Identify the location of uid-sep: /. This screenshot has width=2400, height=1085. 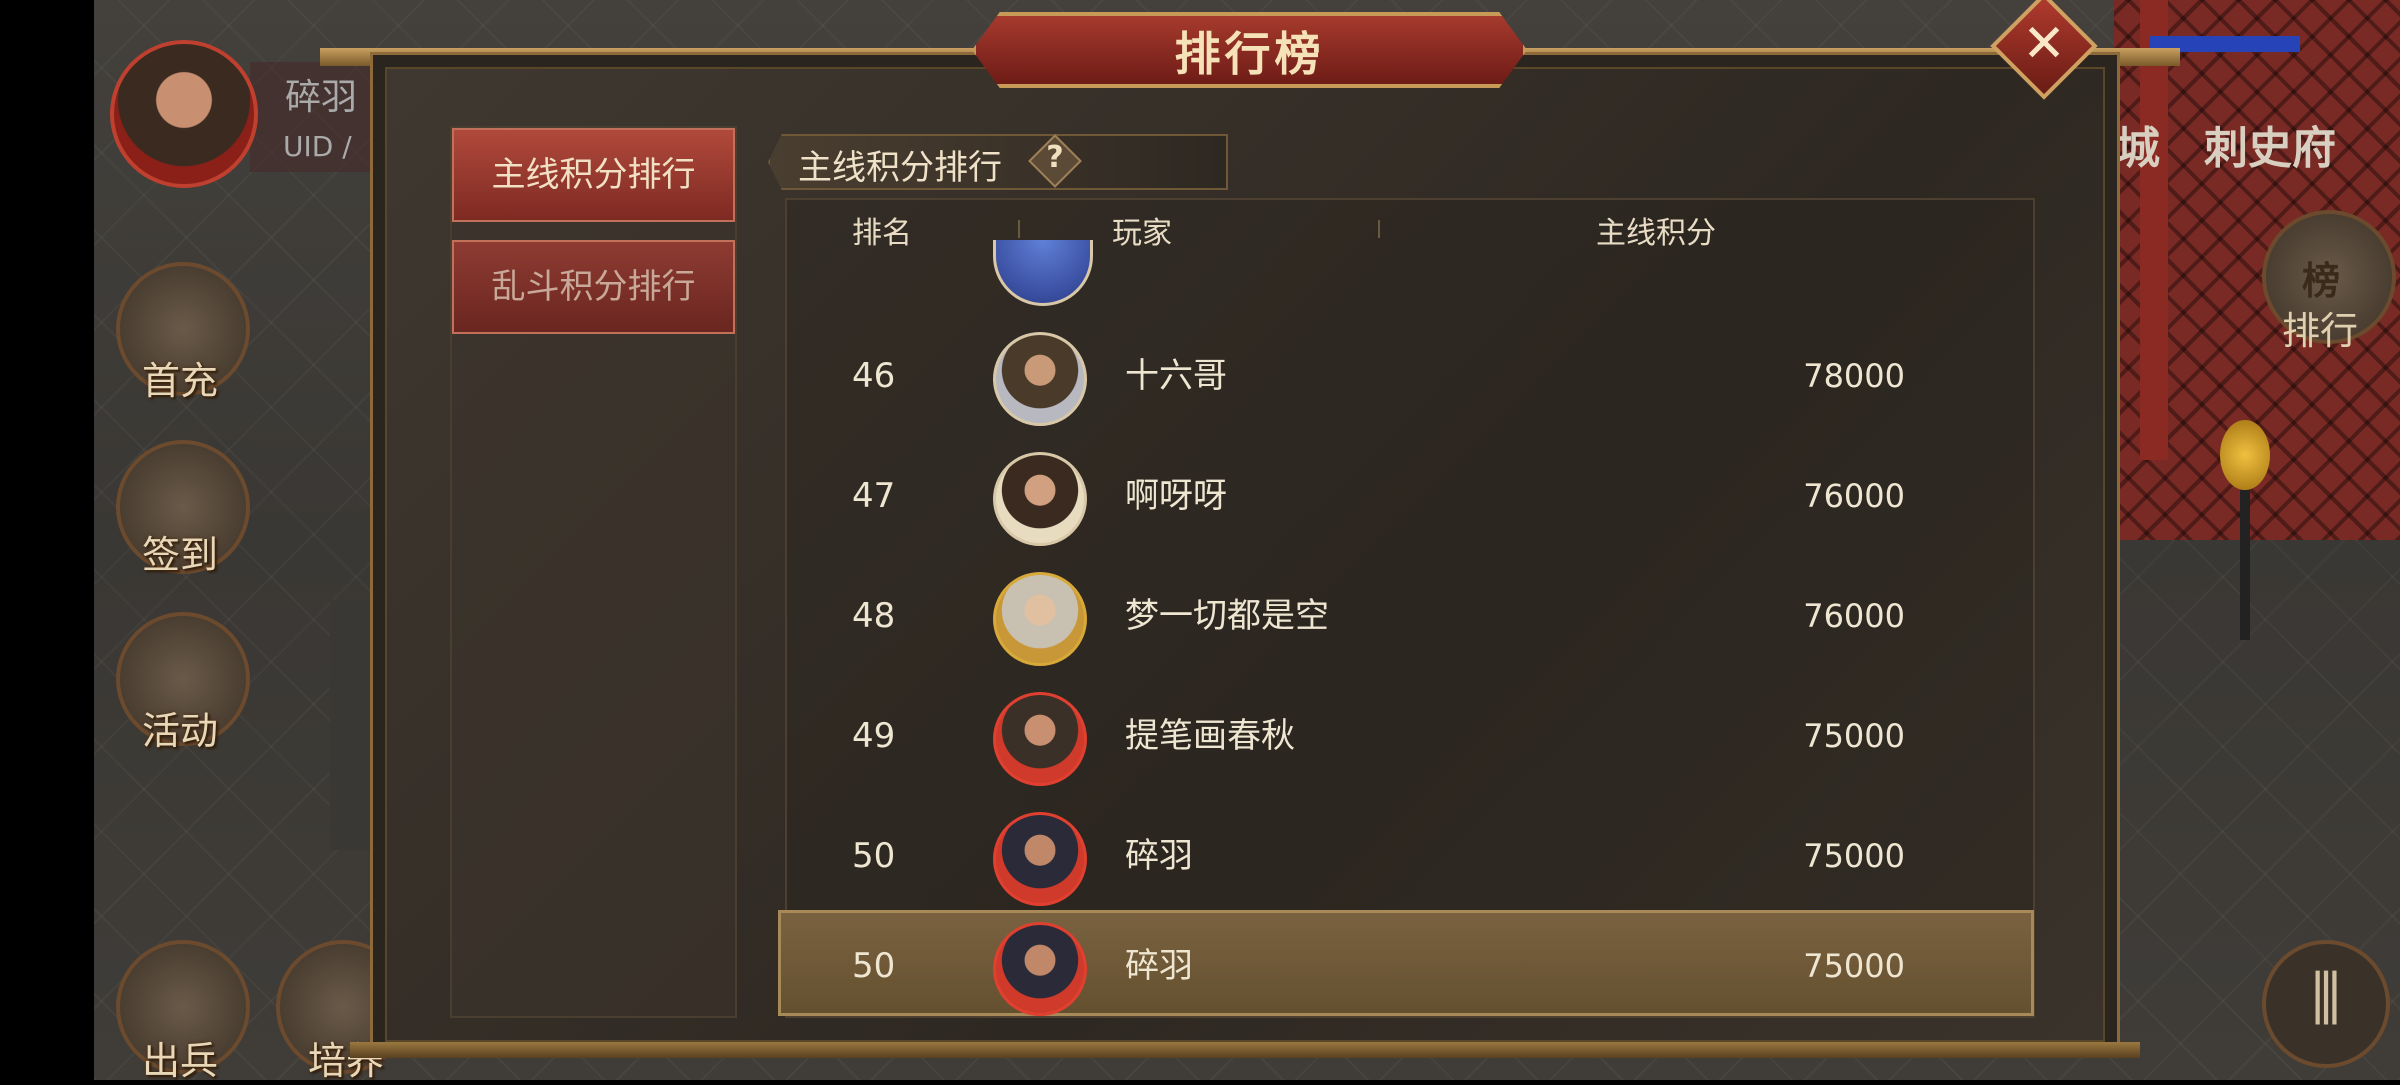
(347, 146).